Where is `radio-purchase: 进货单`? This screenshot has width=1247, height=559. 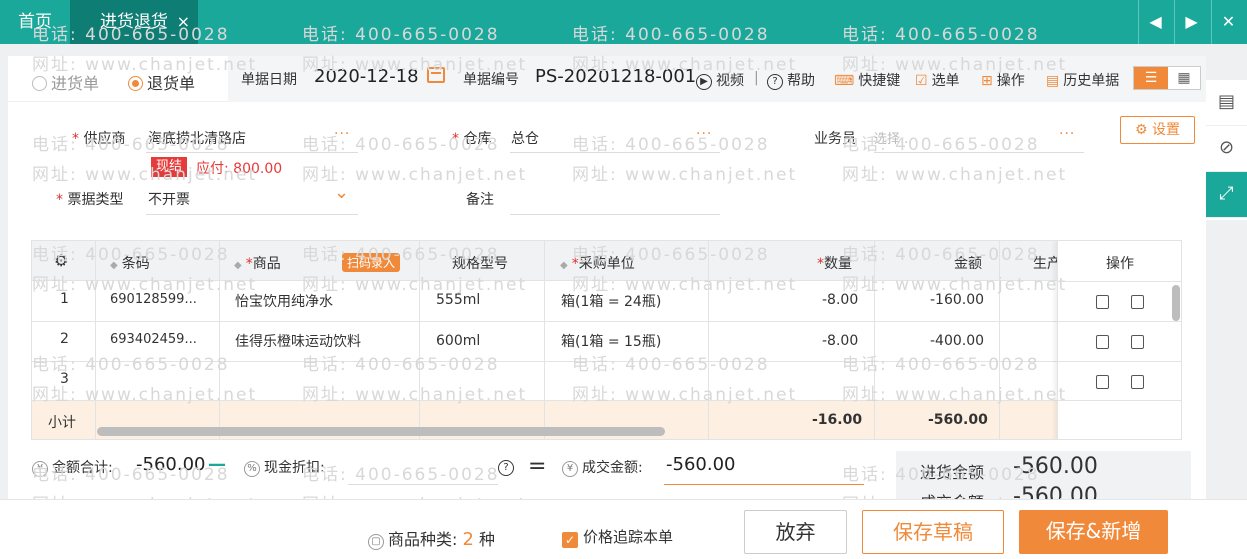 radio-purchase: 进货单 is located at coordinates (65, 82).